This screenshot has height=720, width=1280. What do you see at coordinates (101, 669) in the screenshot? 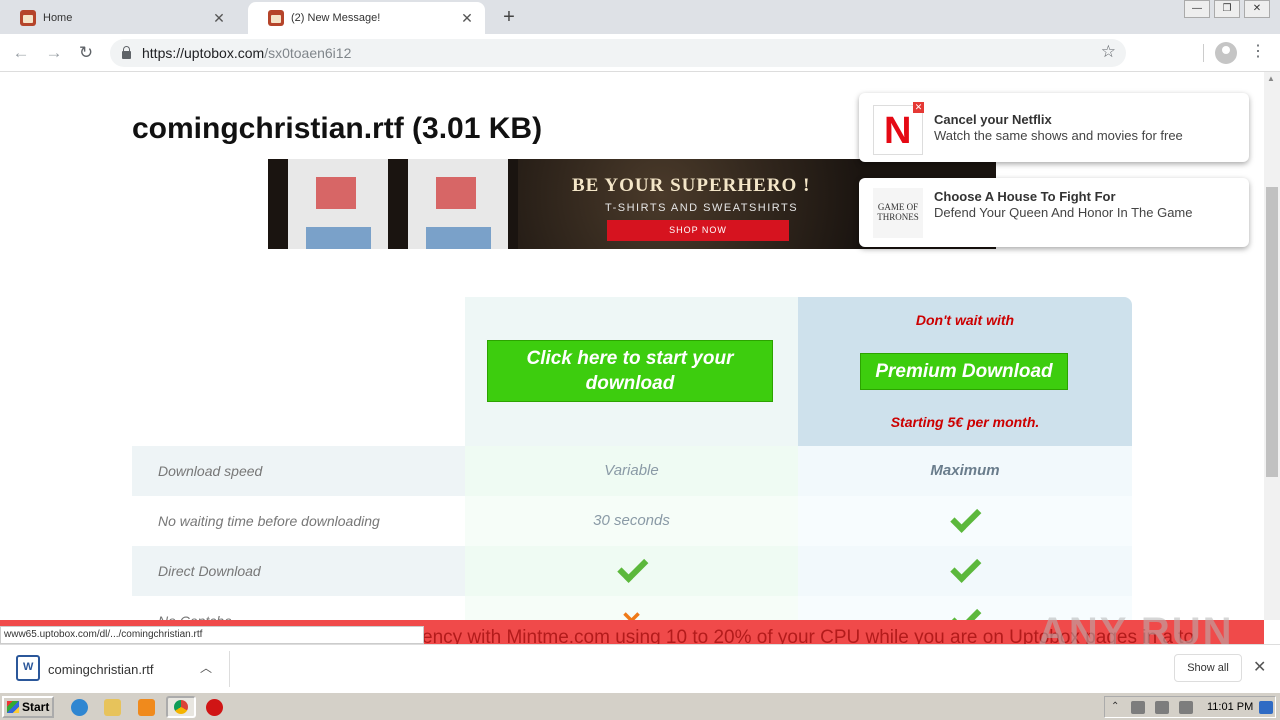
I see `download-filename: comingchristian.rtf` at bounding box center [101, 669].